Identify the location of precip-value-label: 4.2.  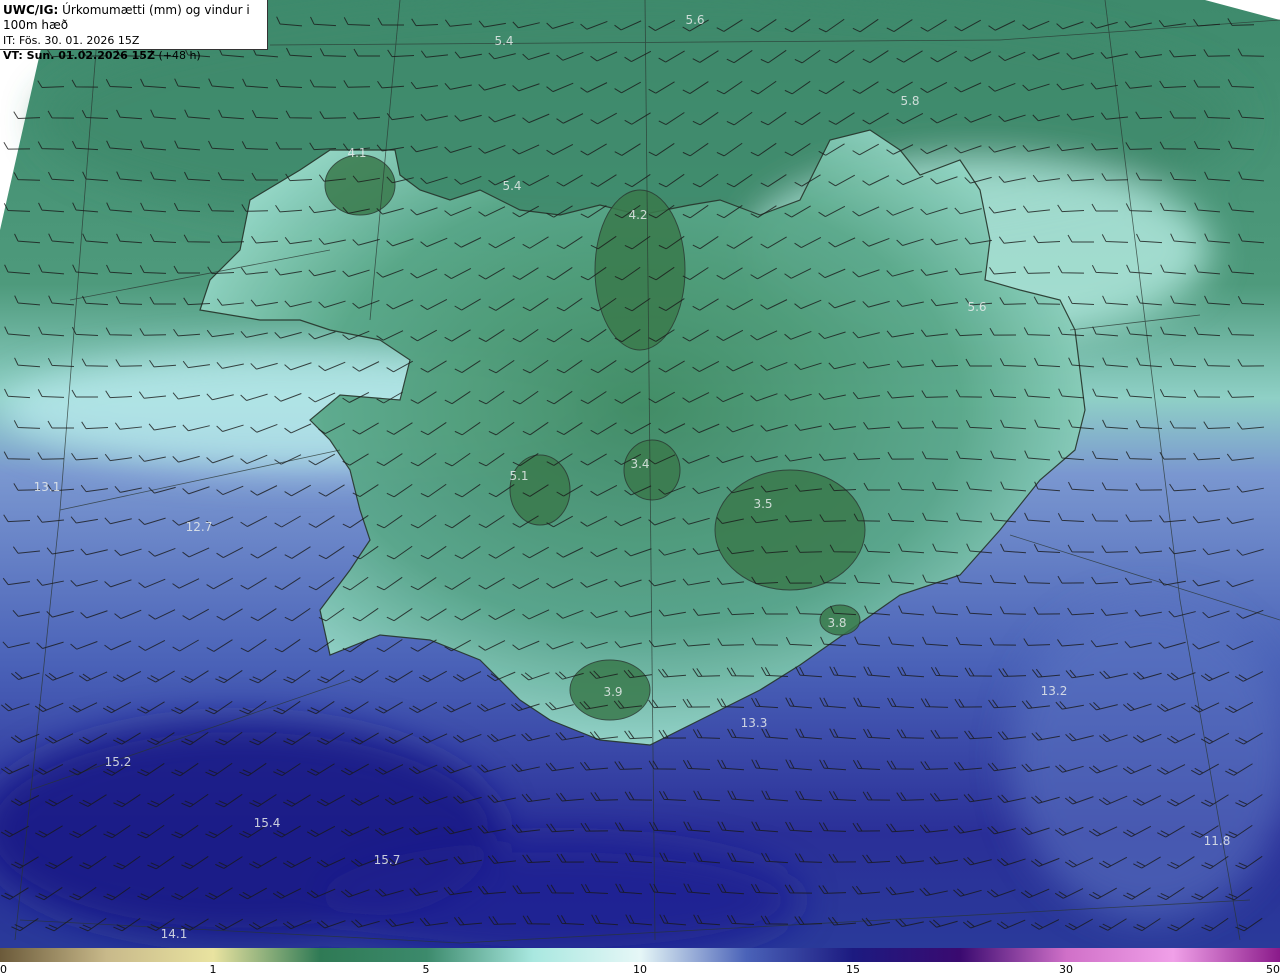
(637, 215).